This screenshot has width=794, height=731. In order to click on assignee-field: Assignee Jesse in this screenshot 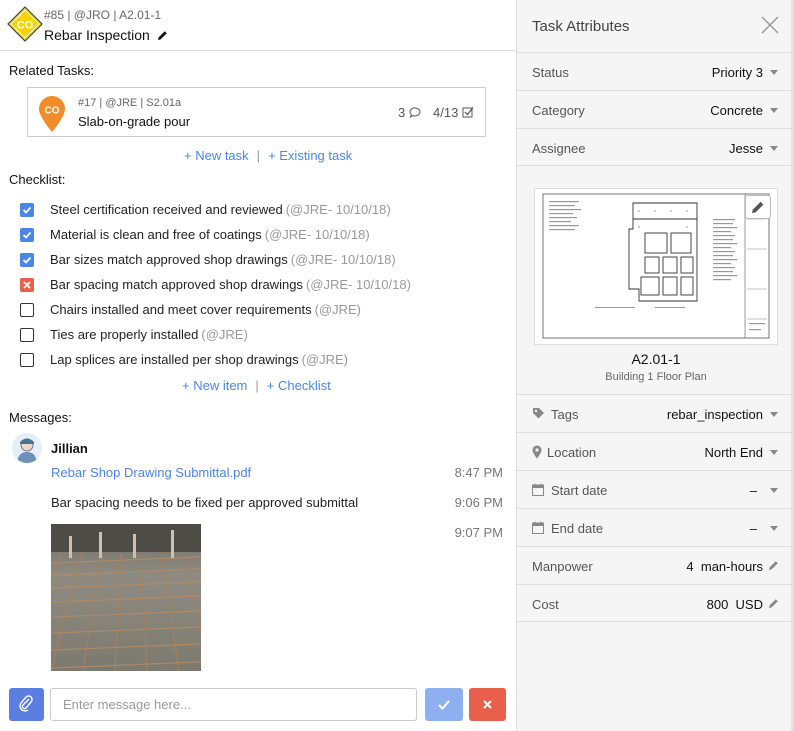, I will do `click(654, 147)`.